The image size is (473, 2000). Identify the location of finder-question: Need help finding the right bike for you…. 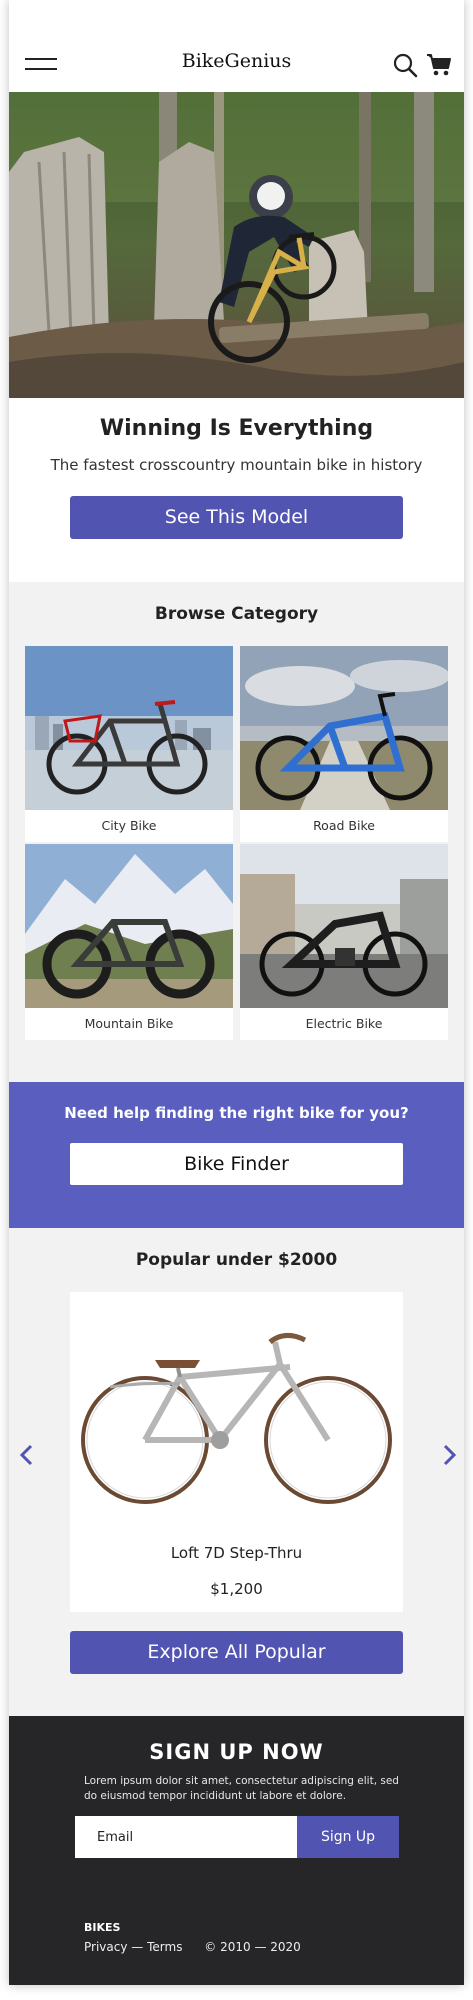
(236, 1113).